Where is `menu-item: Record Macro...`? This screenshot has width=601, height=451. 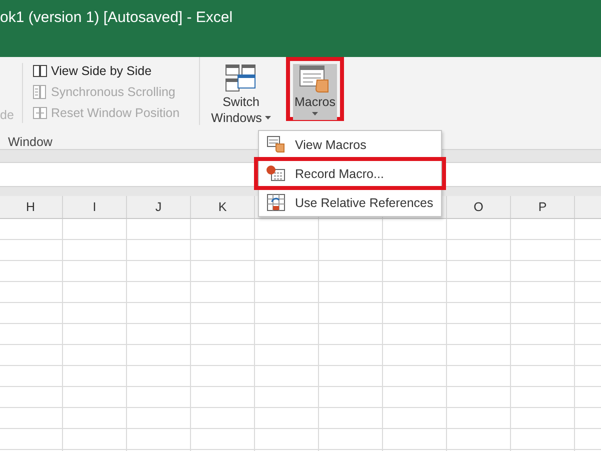 menu-item: Record Macro... is located at coordinates (350, 173).